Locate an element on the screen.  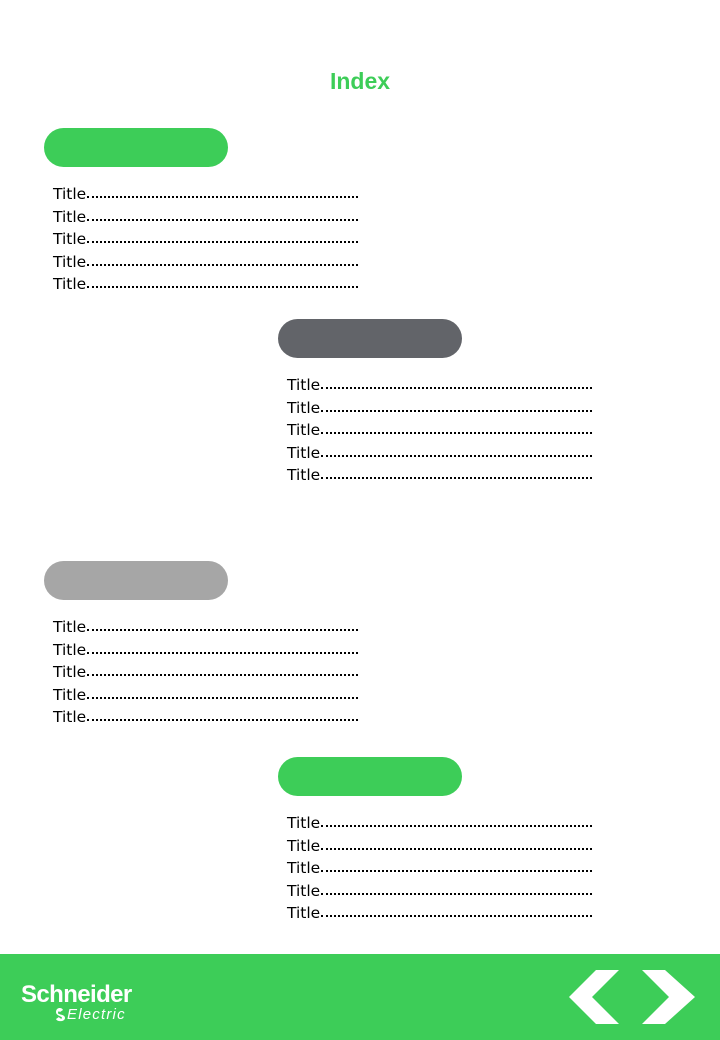
index-section-3: Title Title Title Title Title is located at coordinates (201, 645).